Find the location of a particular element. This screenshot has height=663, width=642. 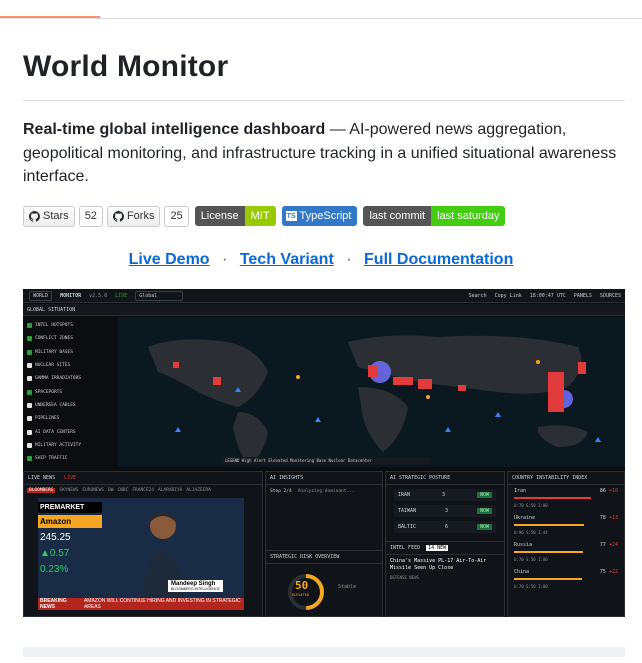

premarket-label: PREMARKET is located at coordinates (70, 507).